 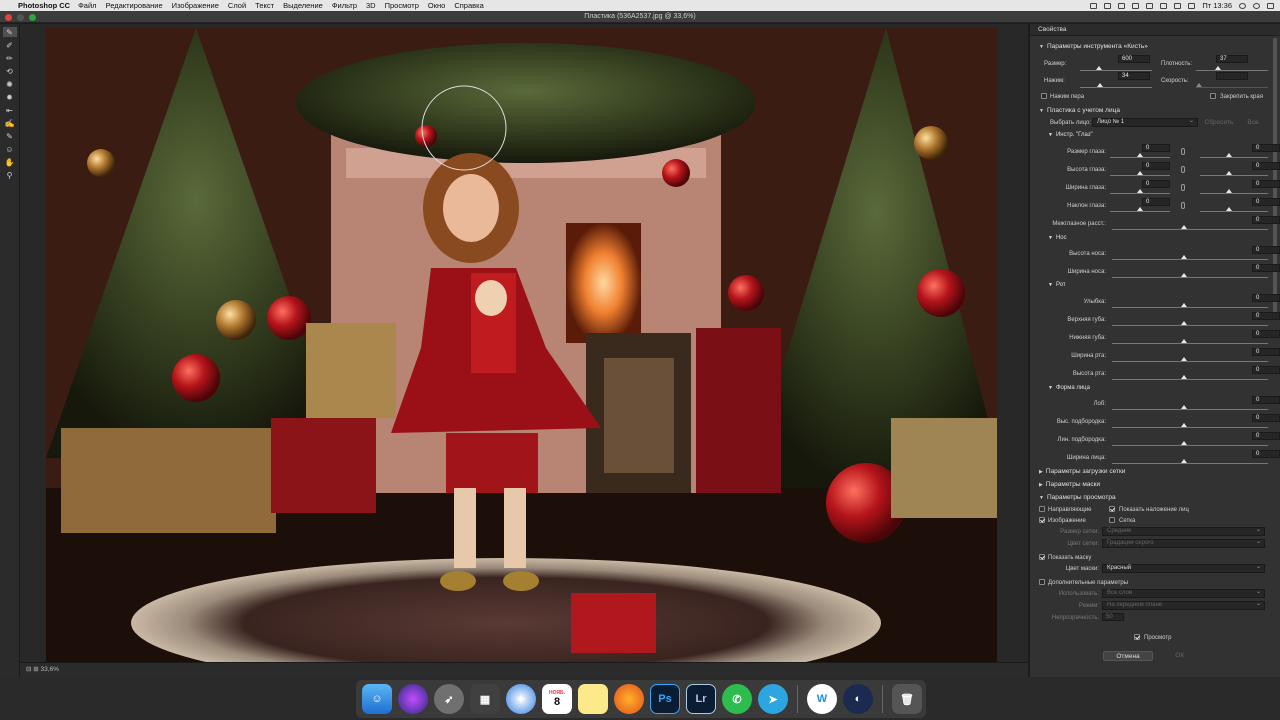 I want to click on eye-left-slider, so click(x=1140, y=157).